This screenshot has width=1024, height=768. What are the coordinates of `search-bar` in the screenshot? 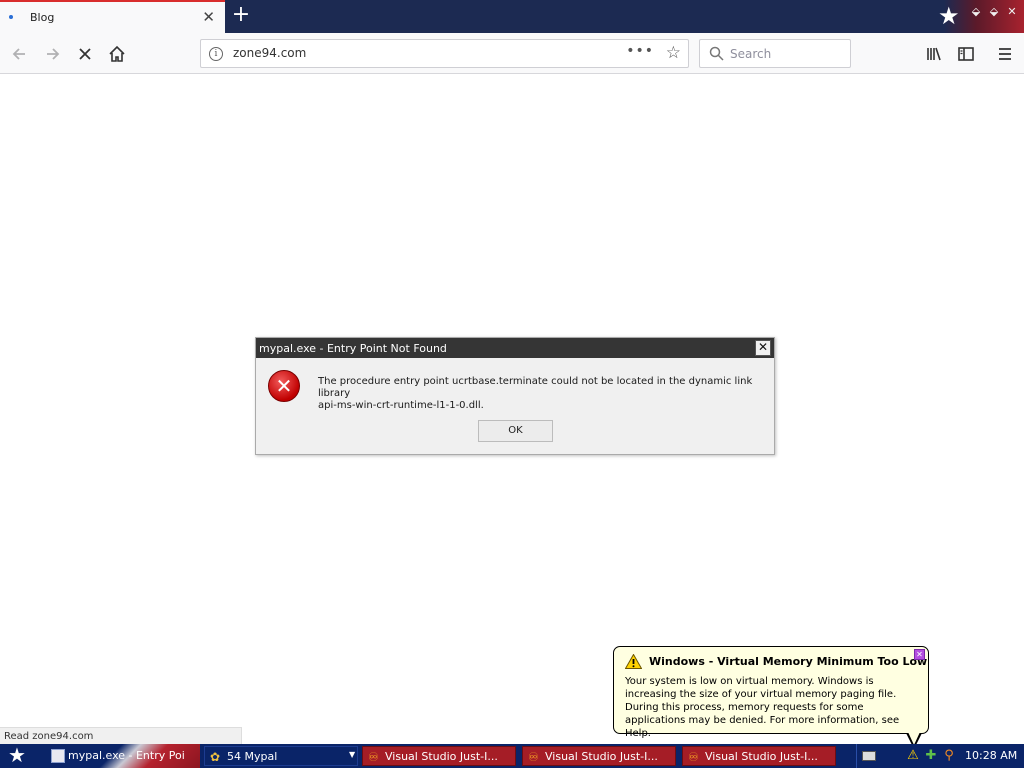 It's located at (775, 53).